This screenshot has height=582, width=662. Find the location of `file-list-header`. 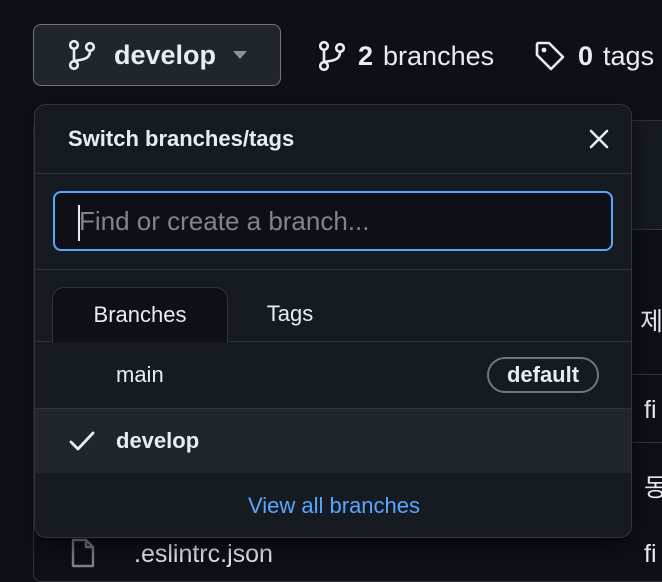

file-list-header is located at coordinates (646, 175).